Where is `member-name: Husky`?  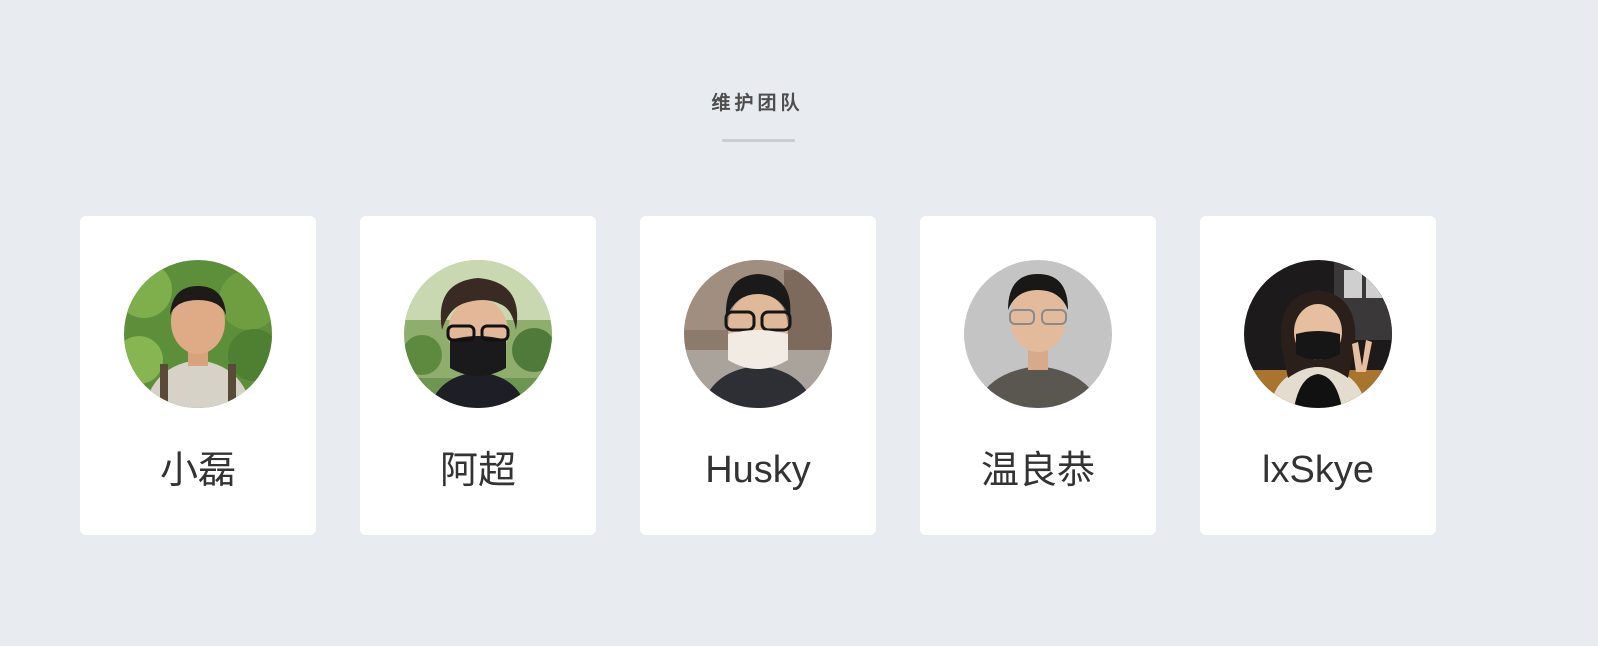 member-name: Husky is located at coordinates (758, 470).